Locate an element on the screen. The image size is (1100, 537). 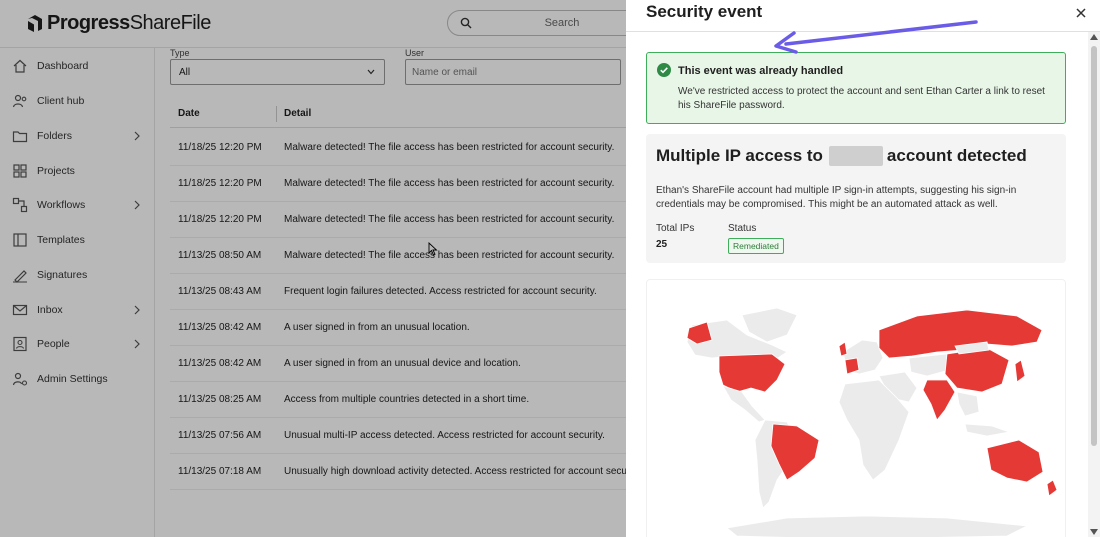
map-country-mexico is located at coordinates (744, 404).